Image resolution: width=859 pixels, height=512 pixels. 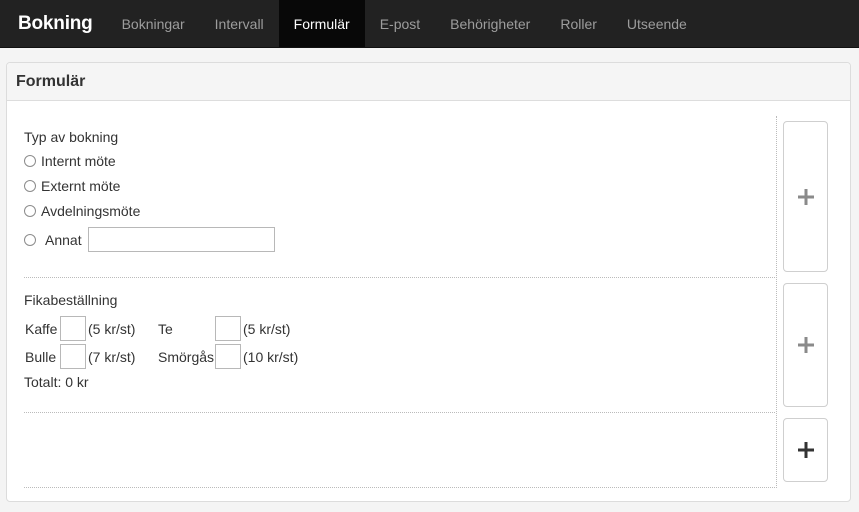 I want to click on fika-title: Fikabeställning, so click(x=71, y=300).